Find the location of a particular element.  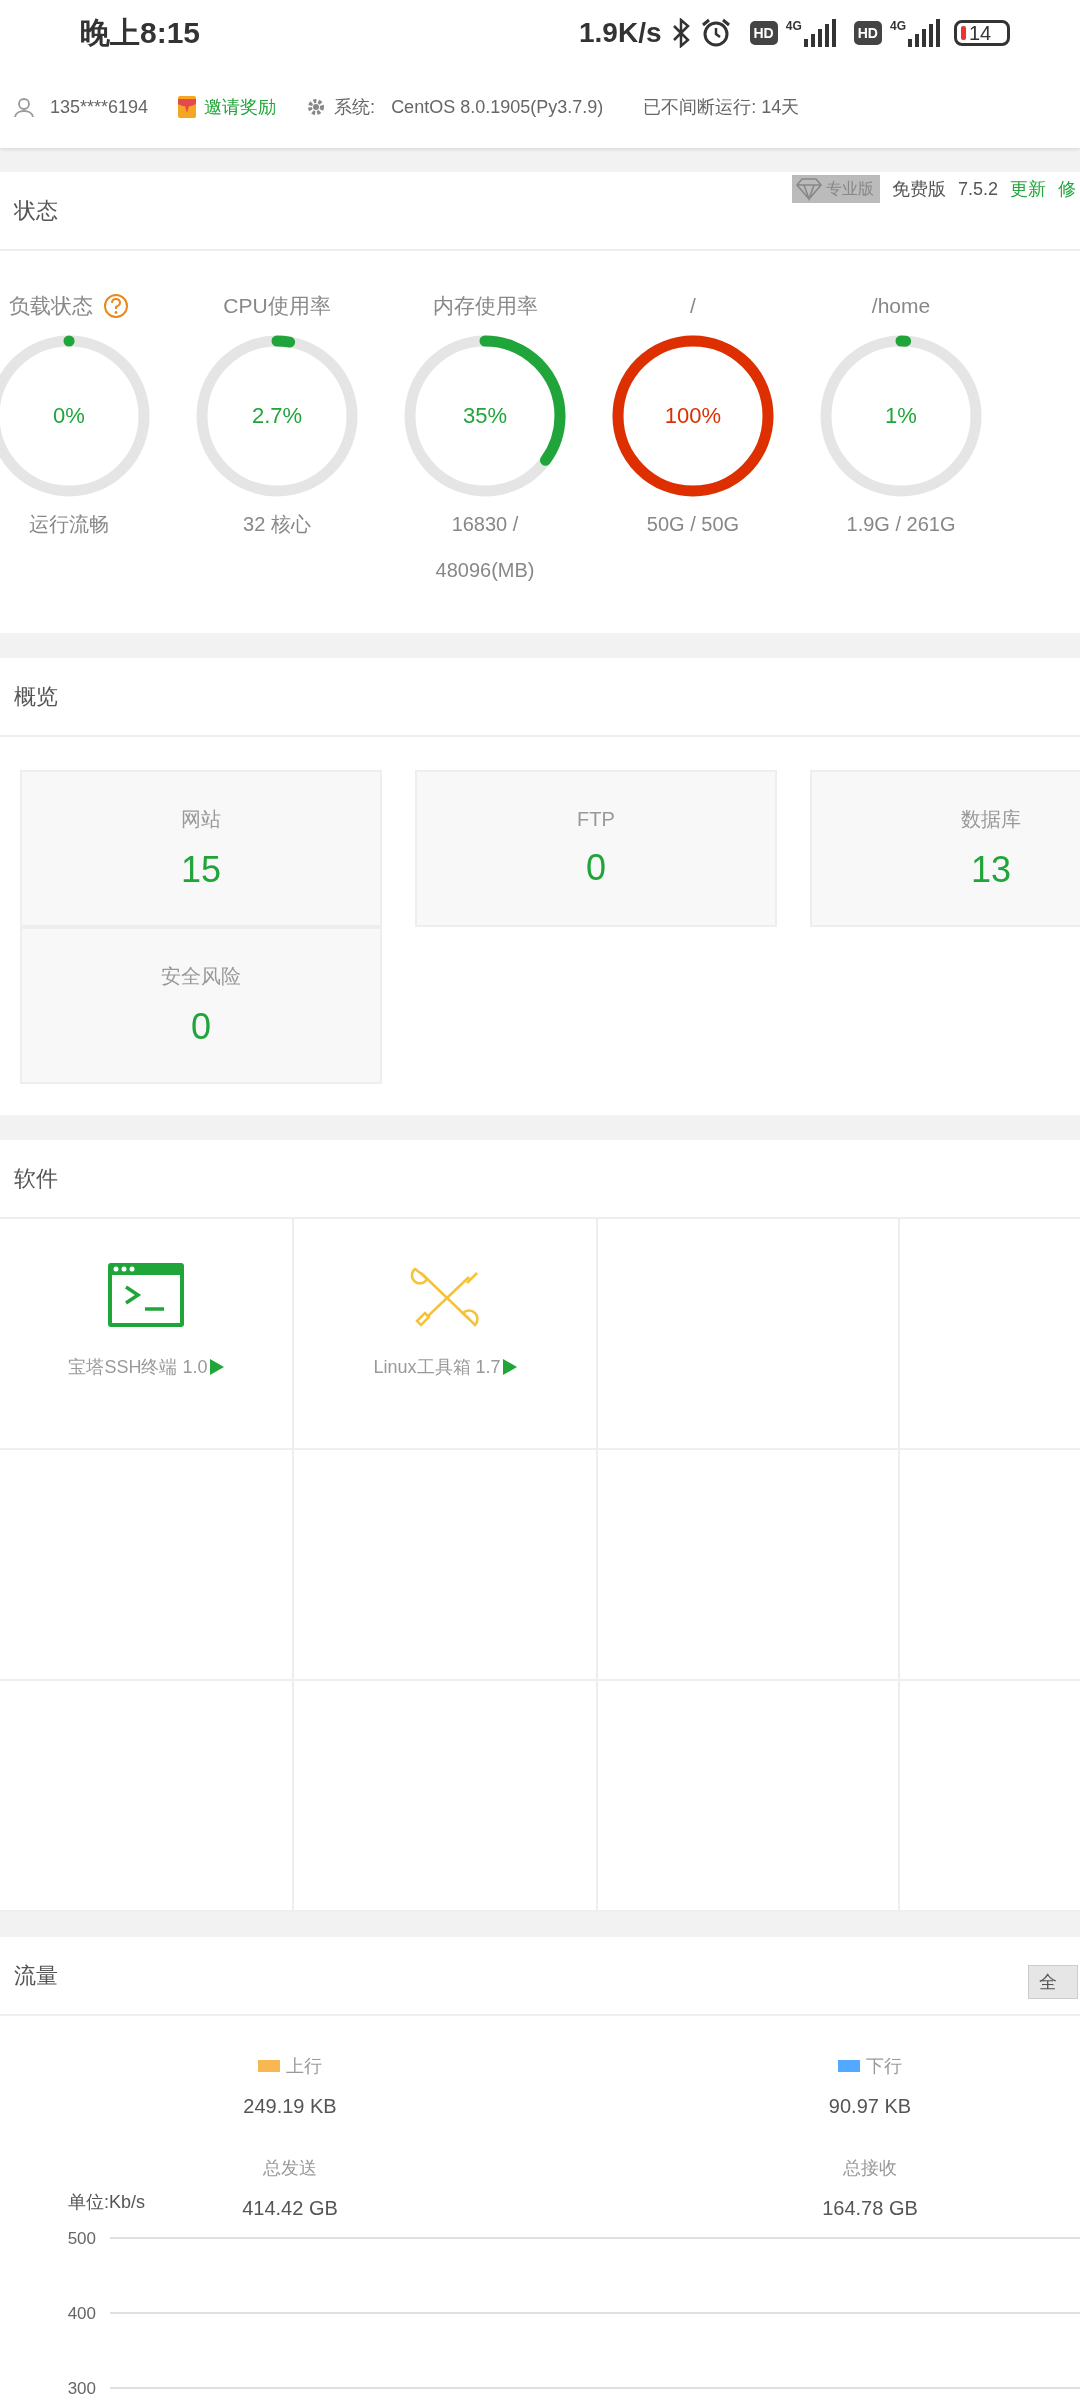

gauge-label: /home is located at coordinates (901, 306).